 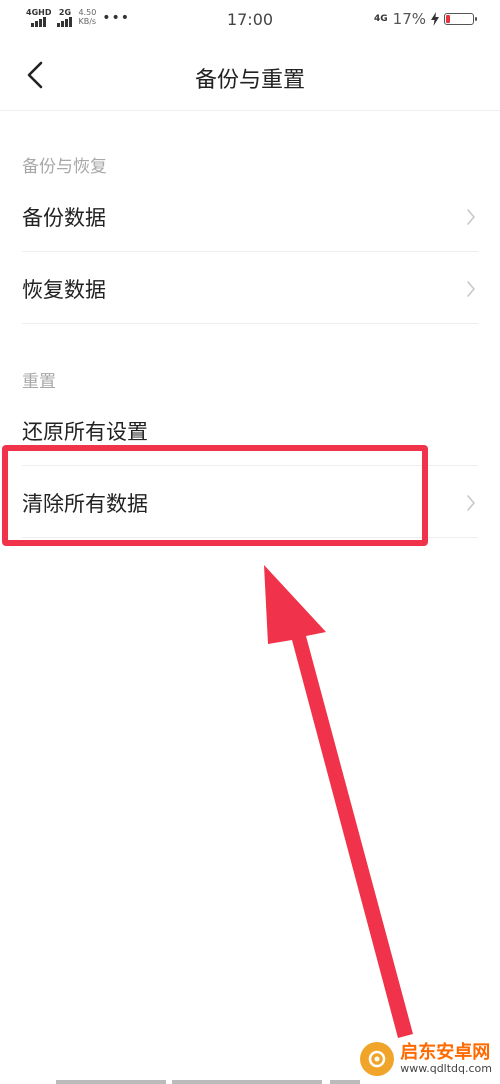 What do you see at coordinates (215, 495) in the screenshot?
I see `annotation-highlight-box` at bounding box center [215, 495].